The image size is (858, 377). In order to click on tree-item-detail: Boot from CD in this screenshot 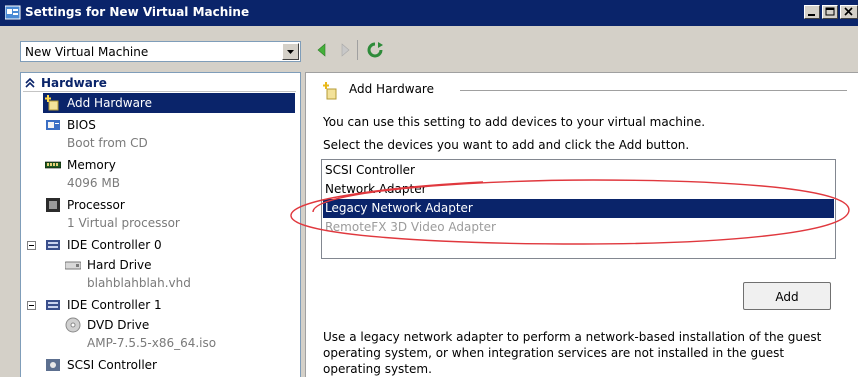, I will do `click(107, 143)`.